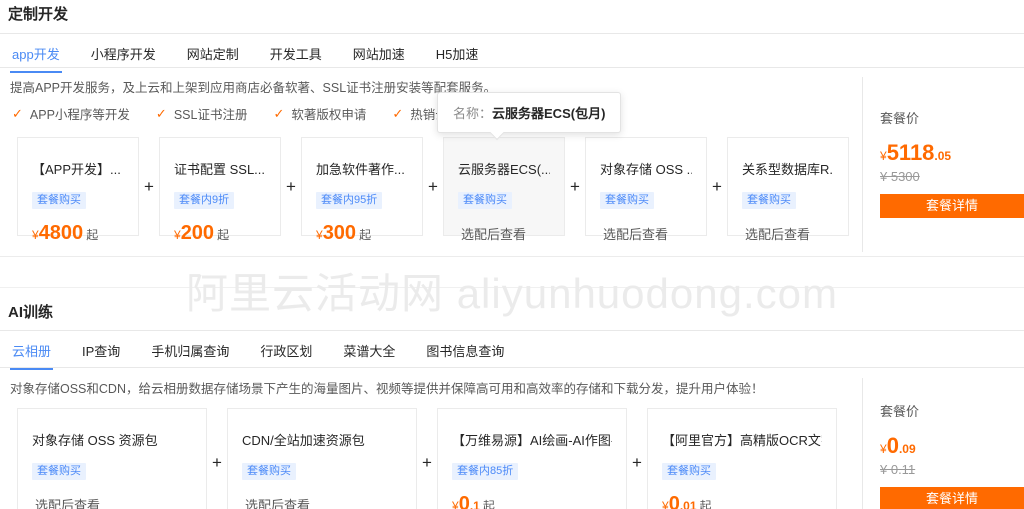 Image resolution: width=1024 pixels, height=509 pixels. What do you see at coordinates (473, 113) in the screenshot?
I see `tooltip-label: 名称：` at bounding box center [473, 113].